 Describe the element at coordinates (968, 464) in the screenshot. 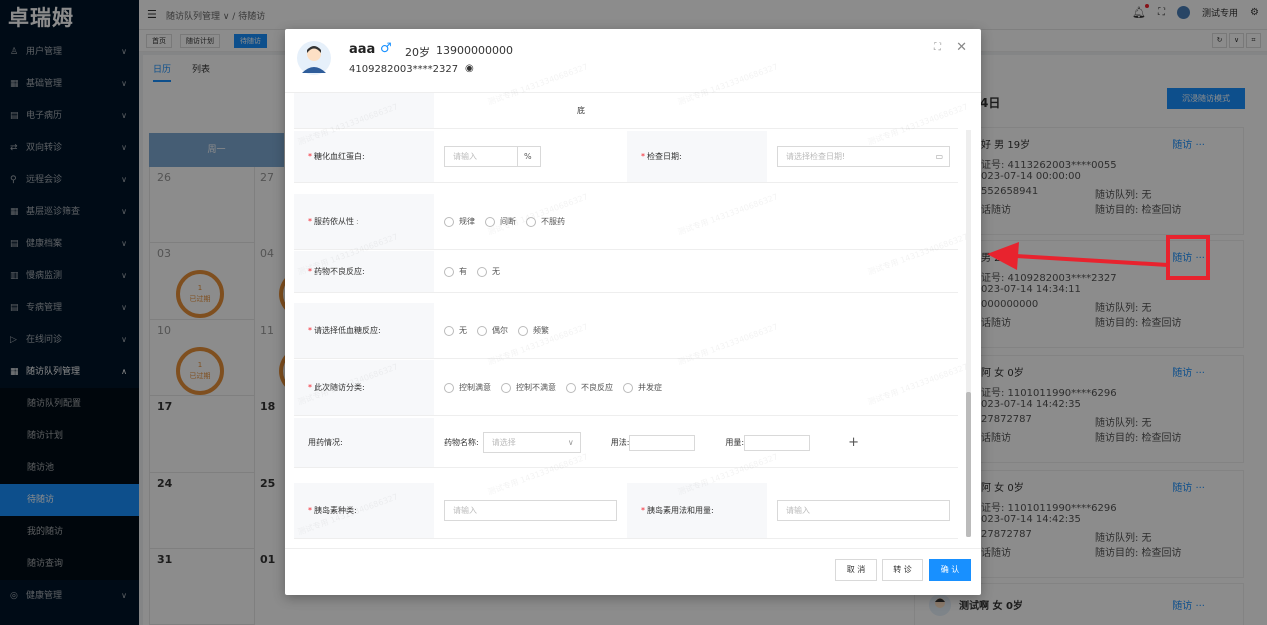

I see `scrollbar-thumb` at that location.